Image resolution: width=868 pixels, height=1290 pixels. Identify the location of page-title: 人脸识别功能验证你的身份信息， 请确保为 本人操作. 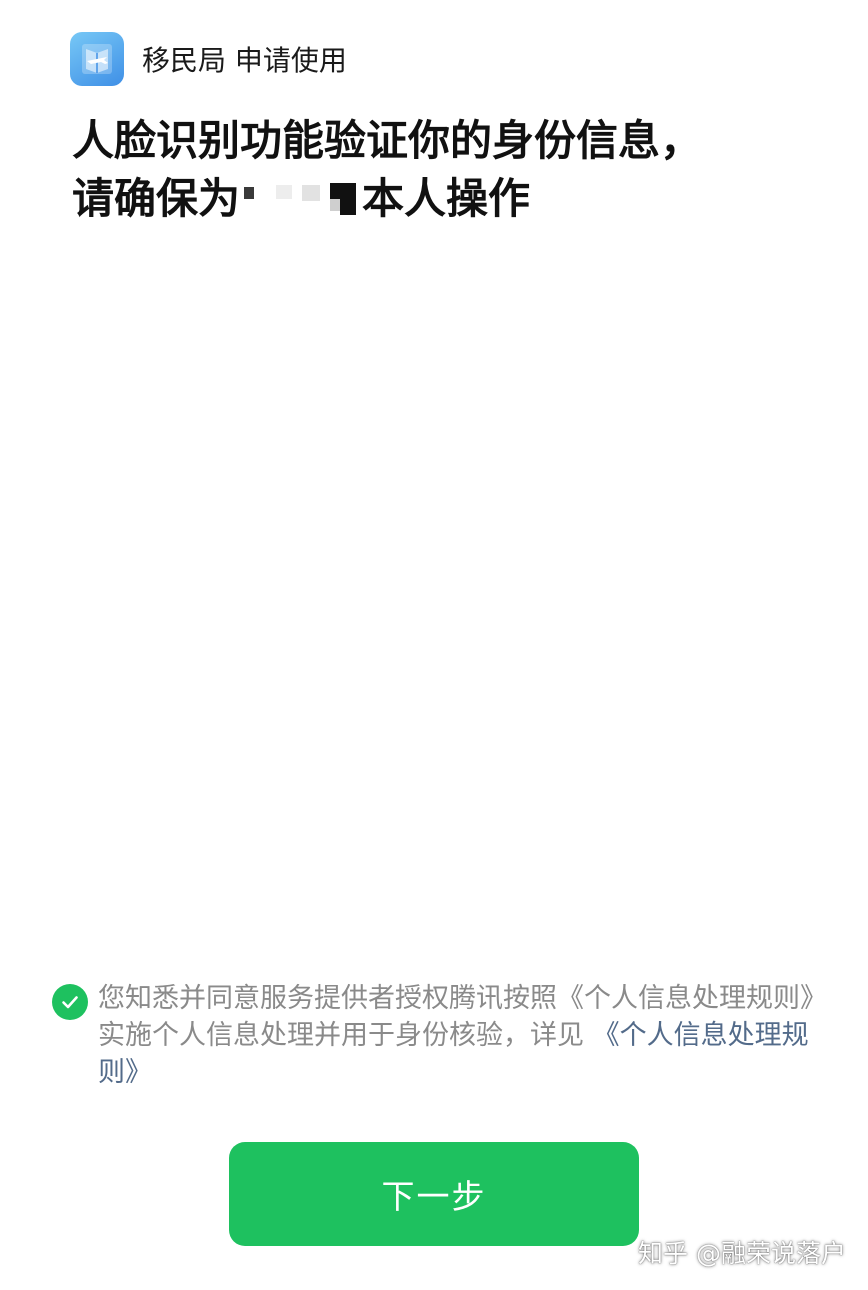
(452, 170).